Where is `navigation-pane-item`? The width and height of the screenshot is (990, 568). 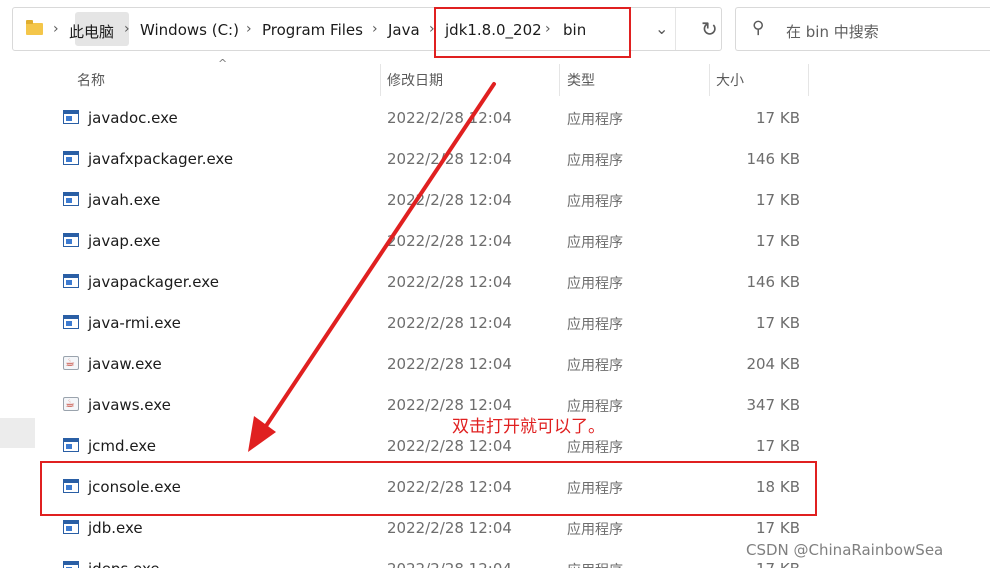 navigation-pane-item is located at coordinates (17, 433).